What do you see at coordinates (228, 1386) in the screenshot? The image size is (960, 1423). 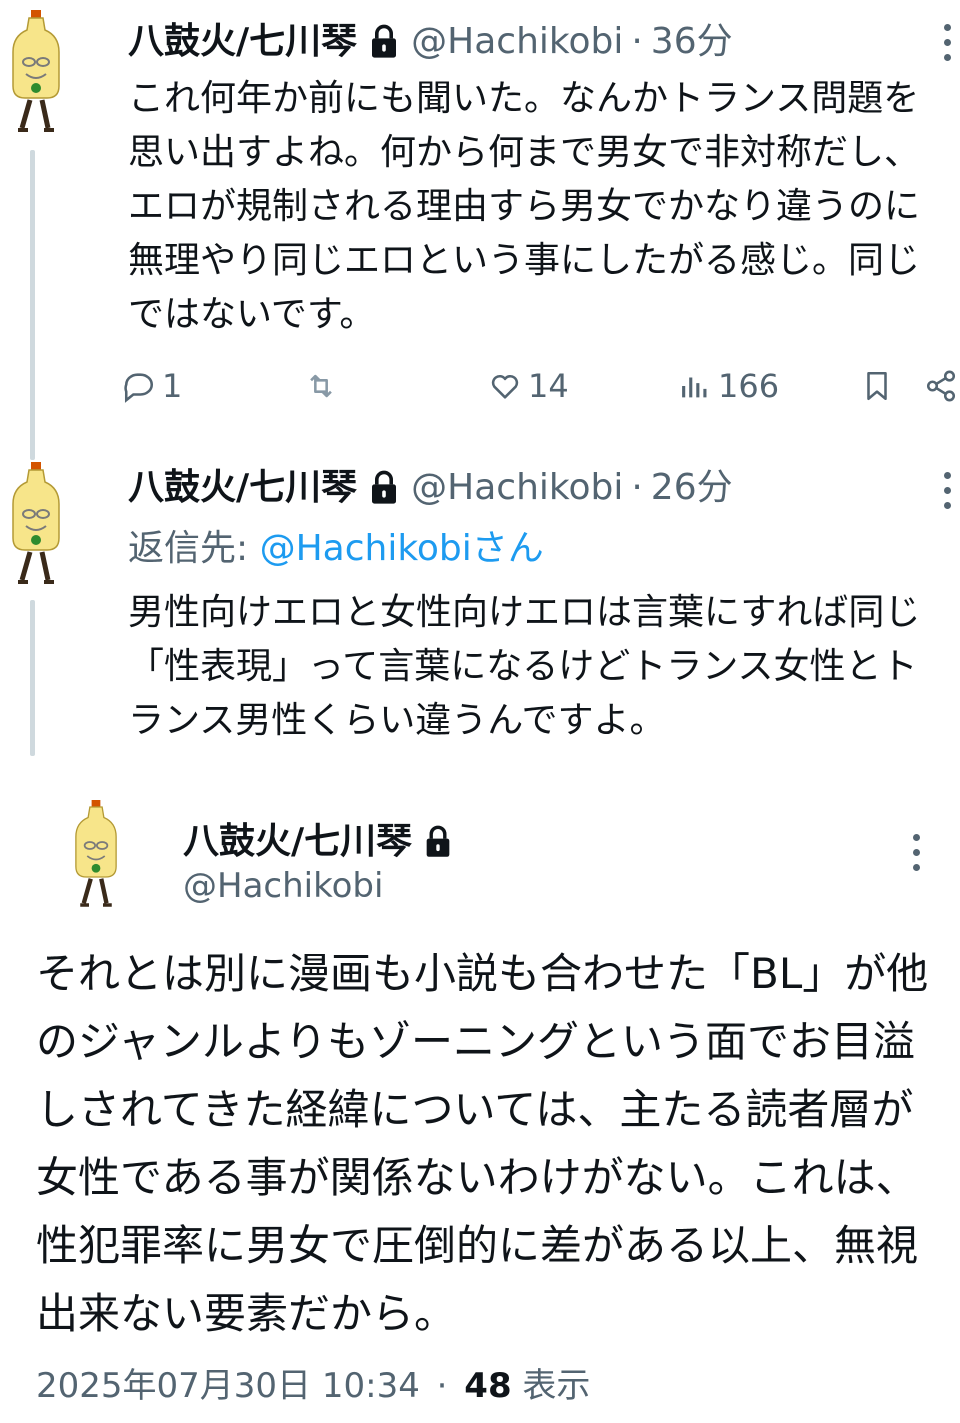 I see `post-date: 2025年07月30日 10:34` at bounding box center [228, 1386].